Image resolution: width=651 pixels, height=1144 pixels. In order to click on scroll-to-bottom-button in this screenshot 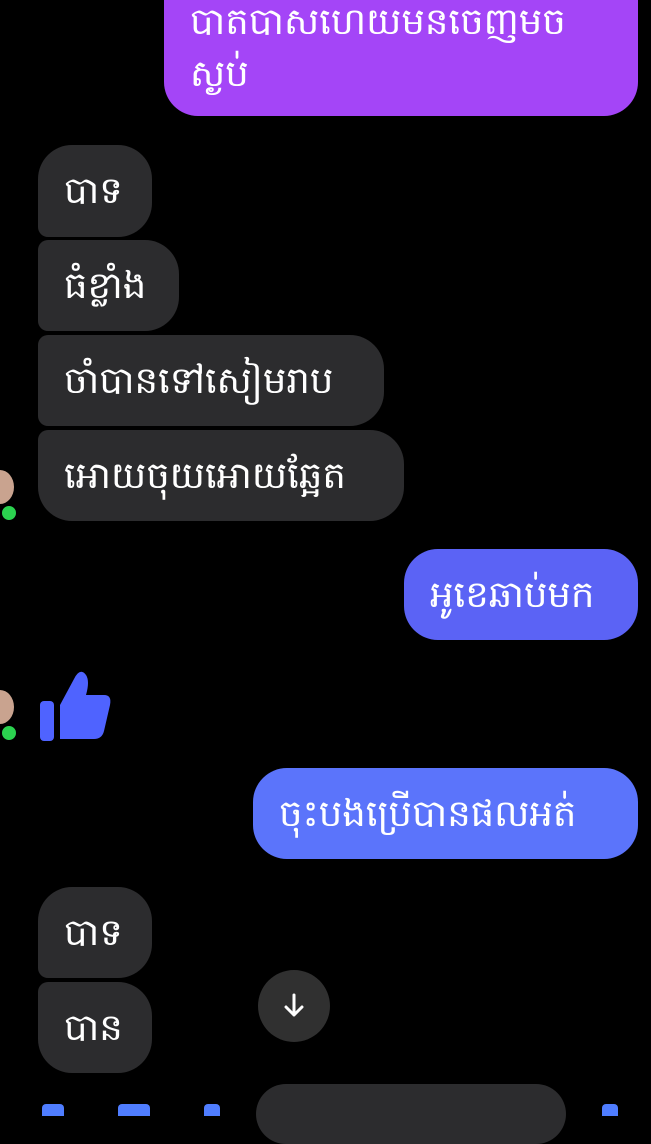, I will do `click(294, 1006)`.